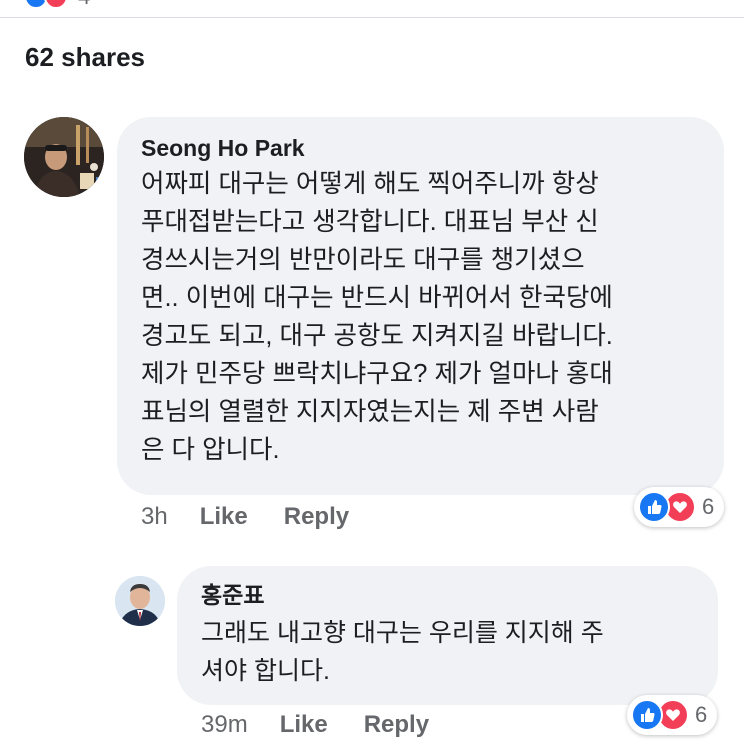 This screenshot has height=756, width=744. I want to click on comment-actions: 3h Like Reply, so click(245, 517).